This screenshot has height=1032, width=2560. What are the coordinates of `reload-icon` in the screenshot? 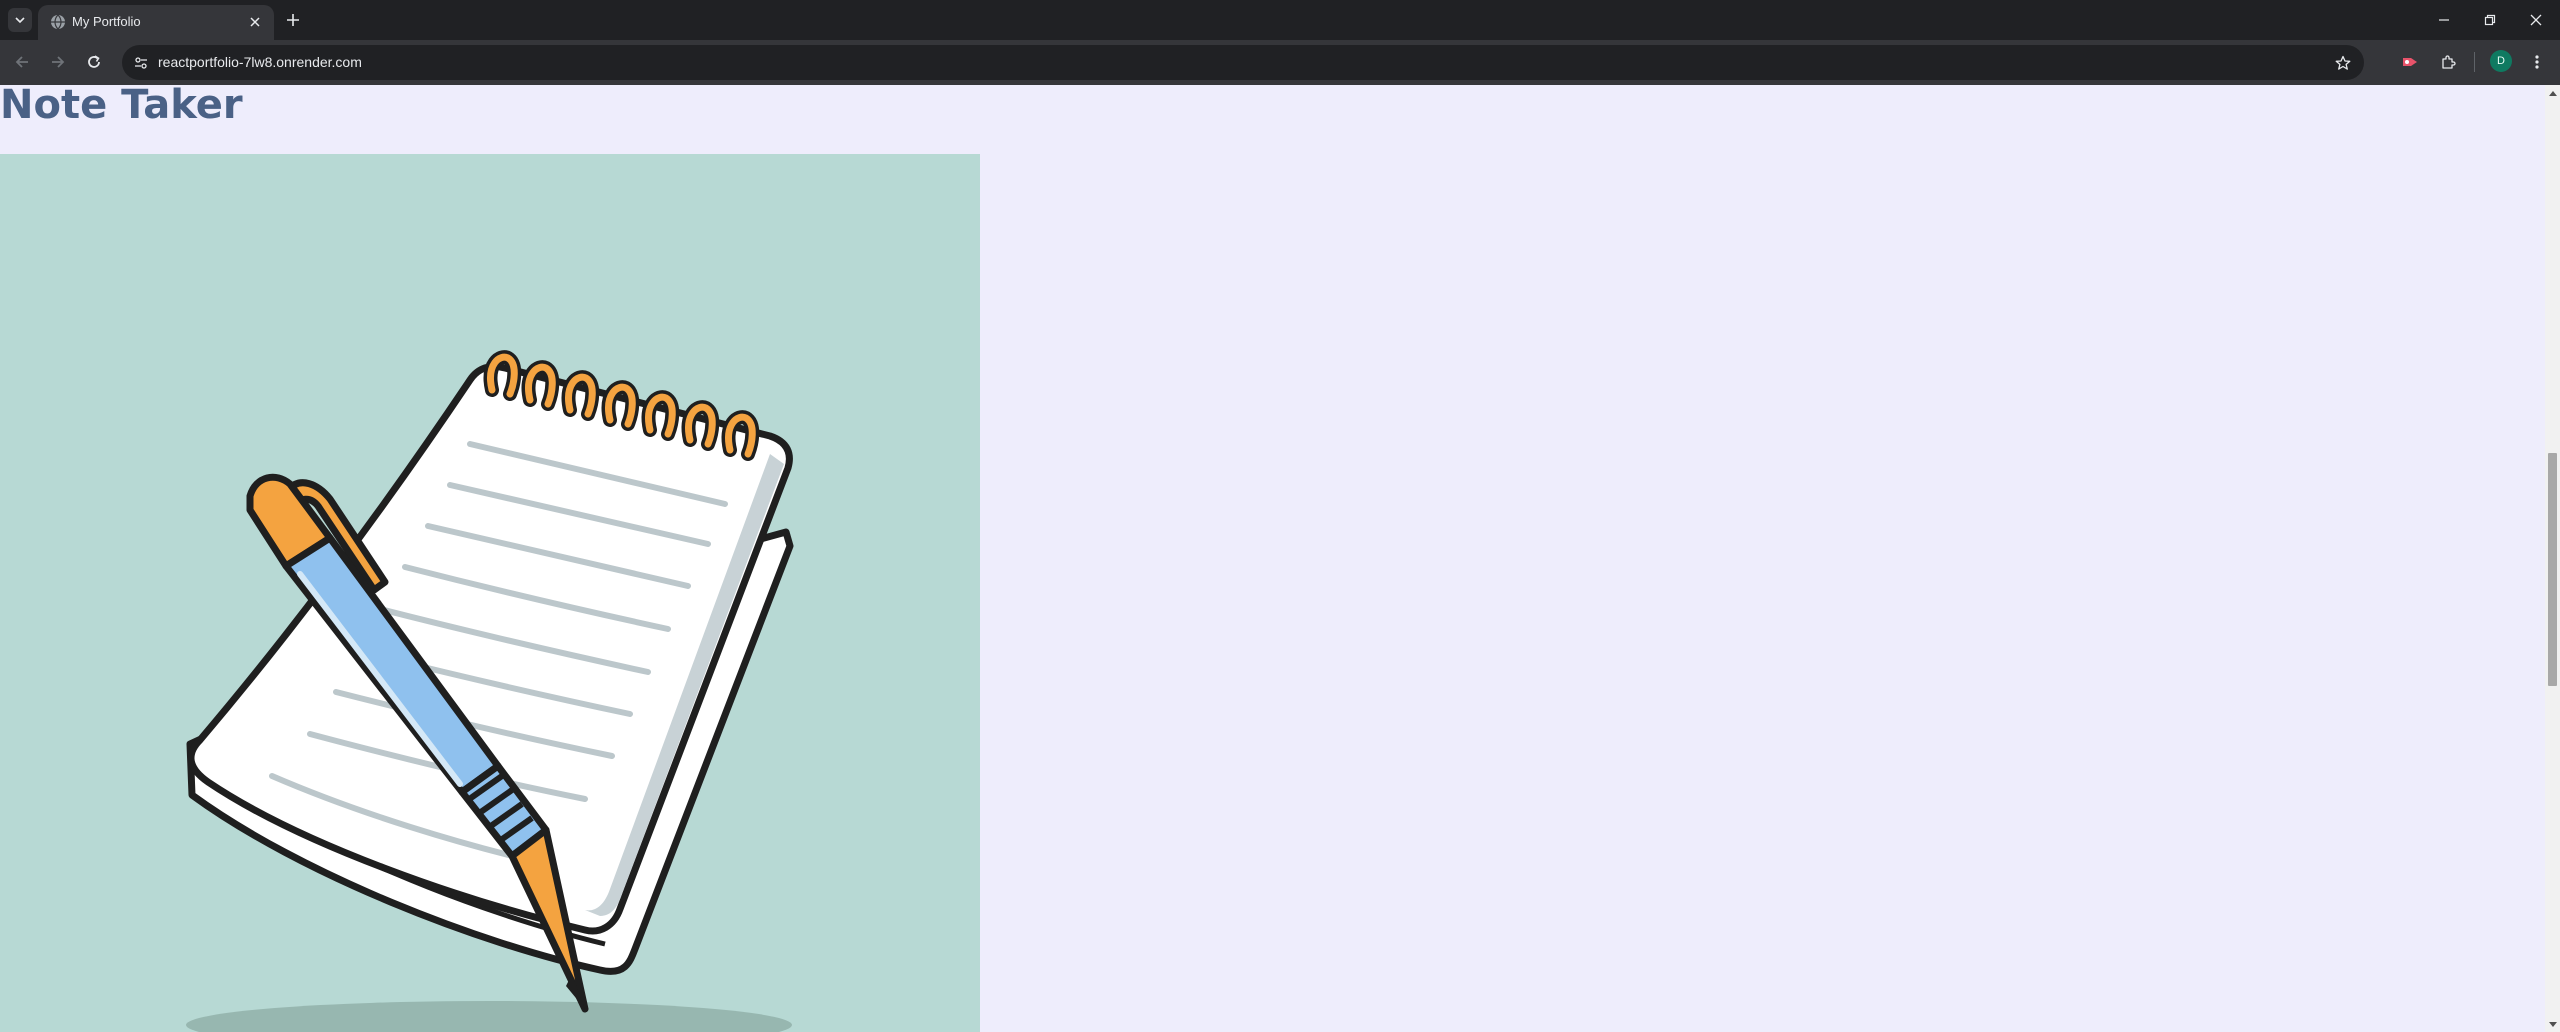 It's located at (94, 61).